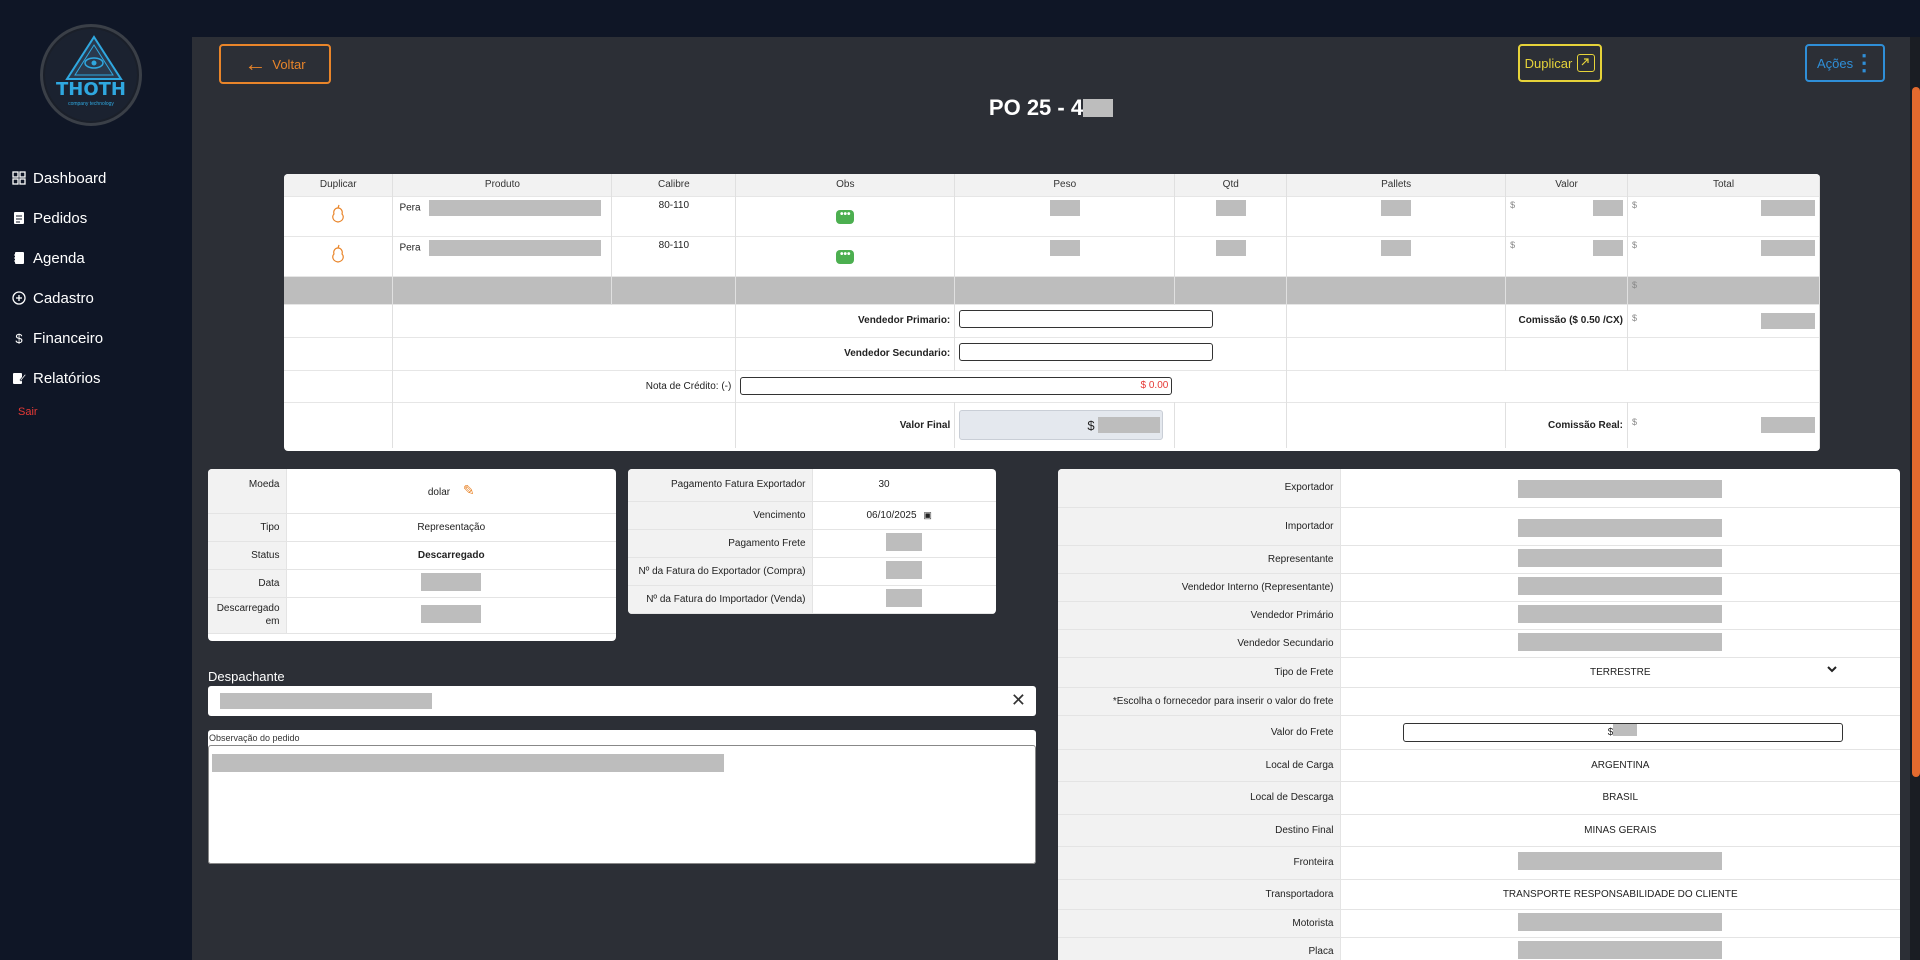 This screenshot has width=1920, height=960. What do you see at coordinates (845, 185) in the screenshot?
I see `column-header: Obs` at bounding box center [845, 185].